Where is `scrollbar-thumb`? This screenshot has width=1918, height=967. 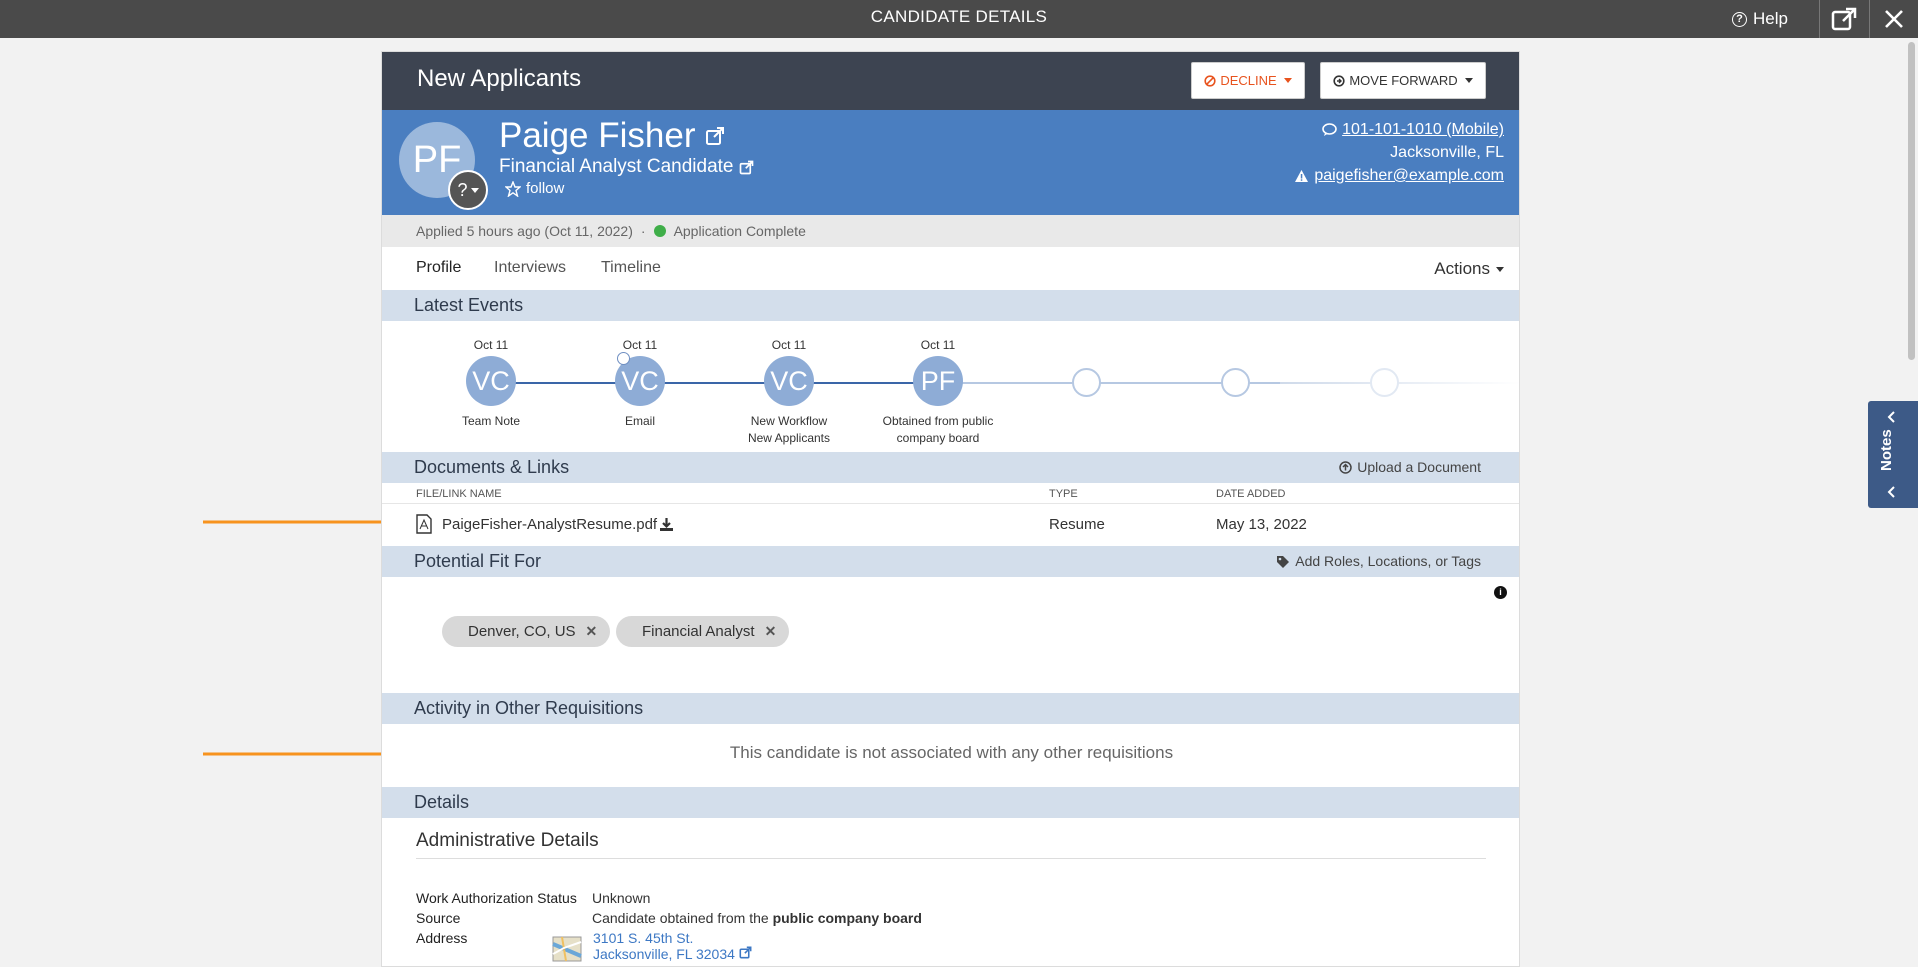
scrollbar-thumb is located at coordinates (1911, 201).